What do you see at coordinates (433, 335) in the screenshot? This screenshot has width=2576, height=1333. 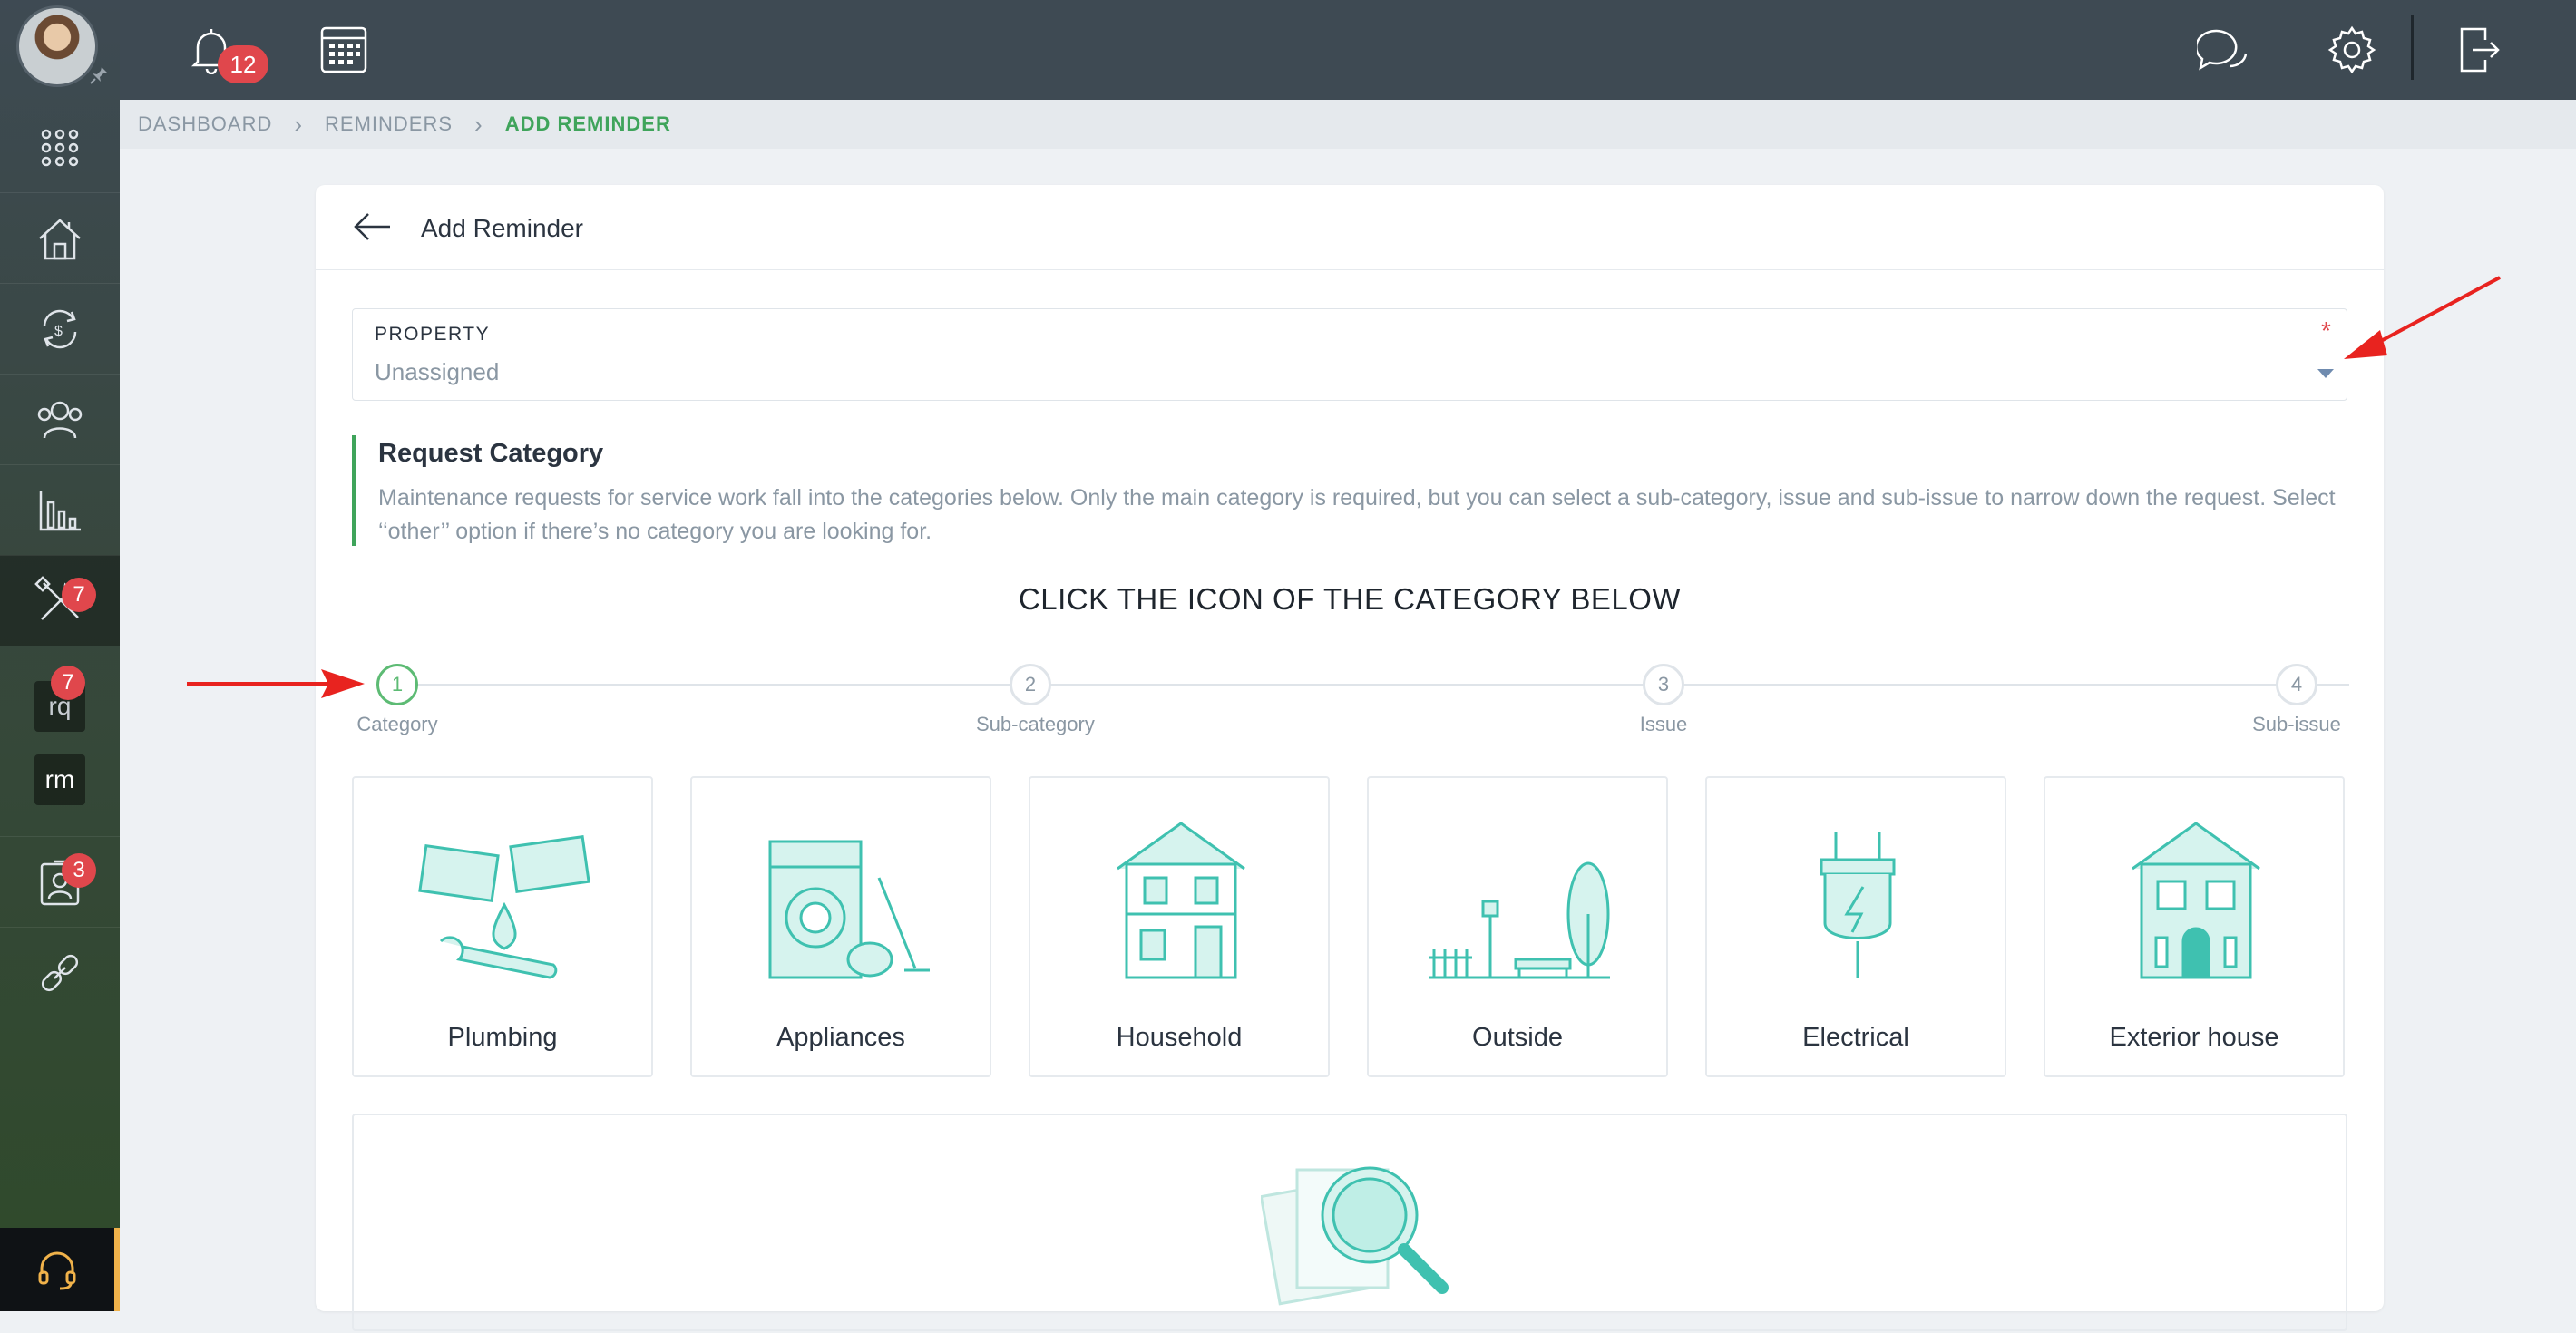 I see `property-label: PROPERTY` at bounding box center [433, 335].